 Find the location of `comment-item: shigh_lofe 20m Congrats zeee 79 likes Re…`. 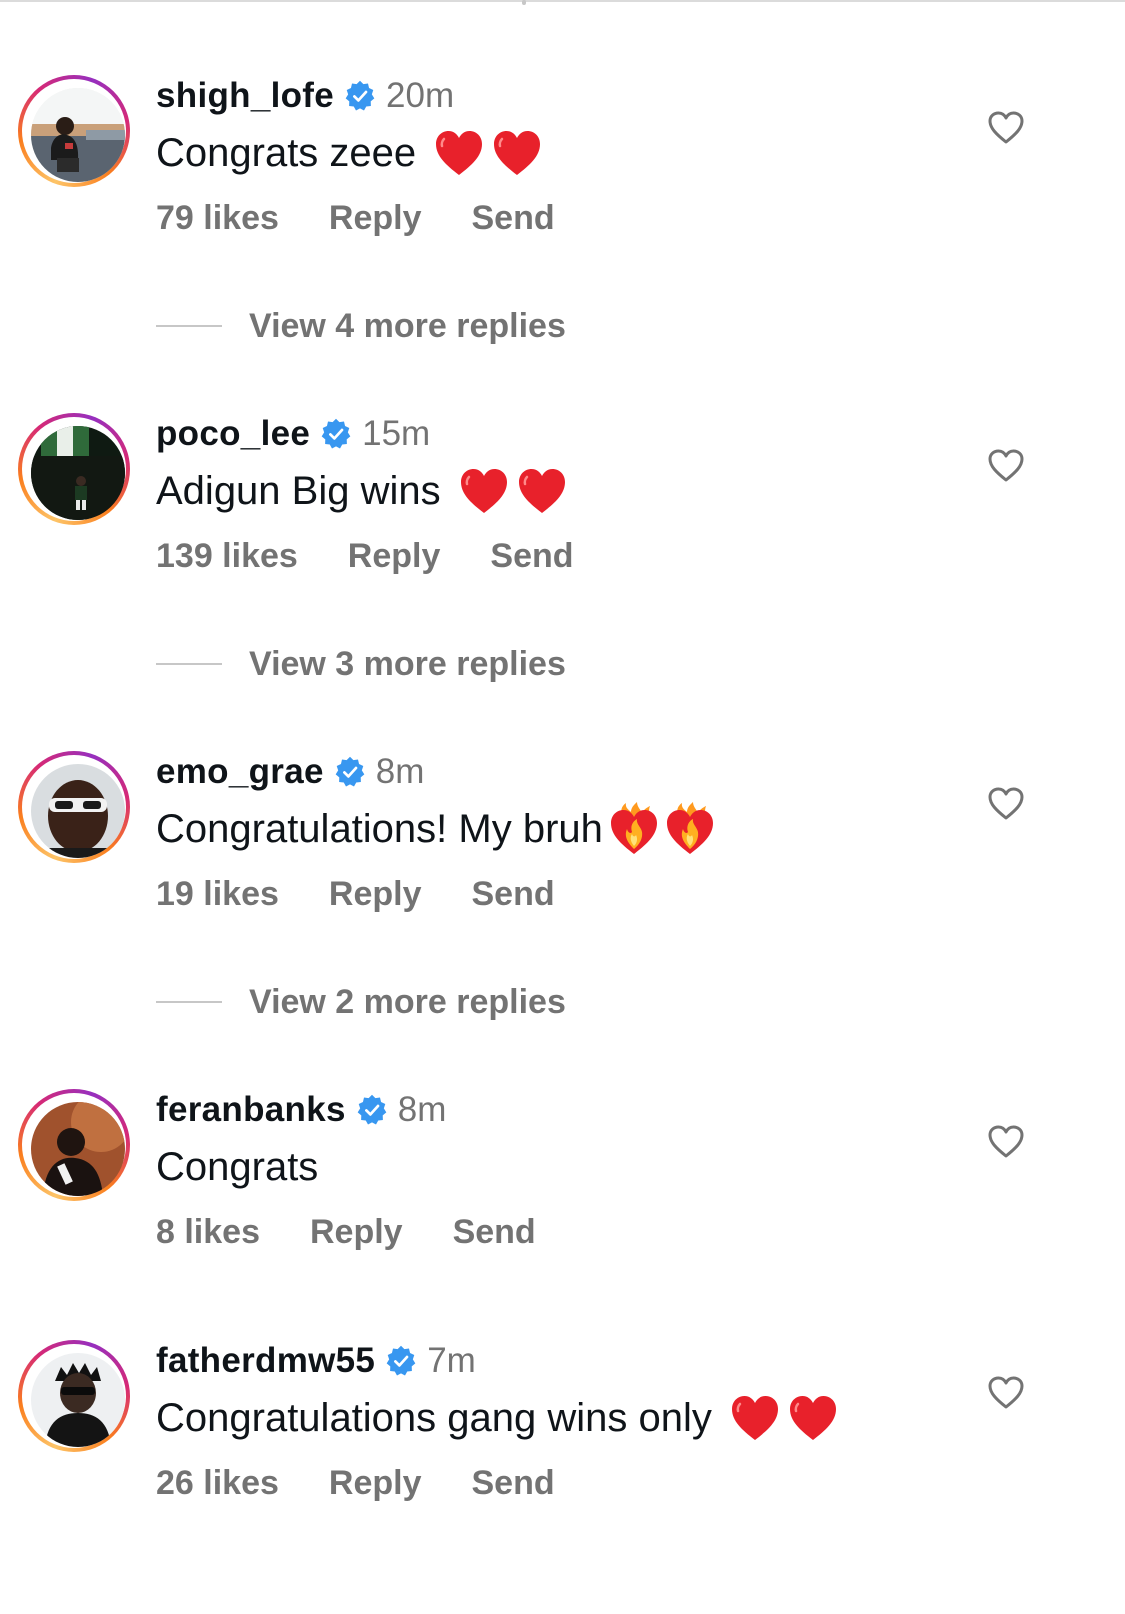

comment-item: shigh_lofe 20m Congrats zeee 79 likes Re… is located at coordinates (562, 118).